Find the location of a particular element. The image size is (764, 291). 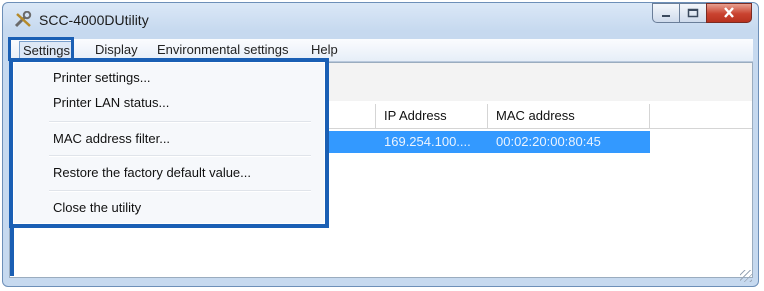

menu-help: Help is located at coordinates (324, 49).